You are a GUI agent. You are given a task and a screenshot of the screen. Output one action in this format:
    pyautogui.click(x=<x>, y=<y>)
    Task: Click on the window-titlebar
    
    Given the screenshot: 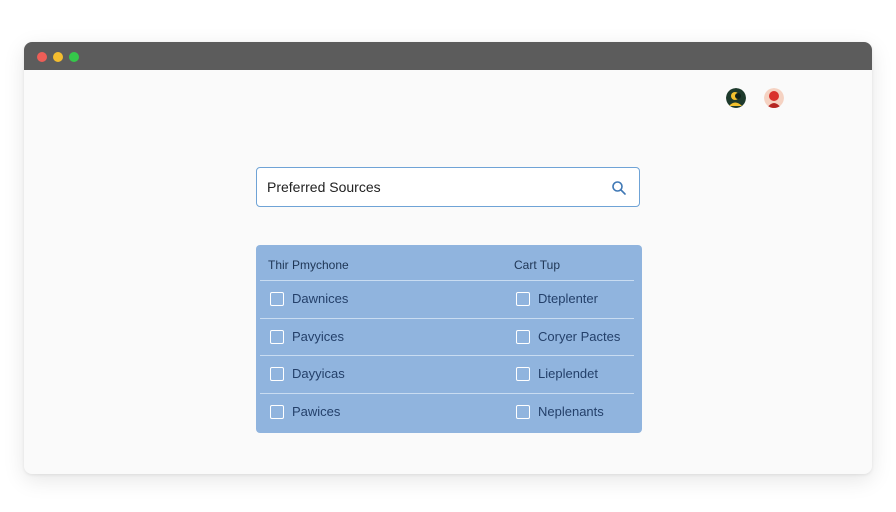 What is the action you would take?
    pyautogui.click(x=448, y=56)
    